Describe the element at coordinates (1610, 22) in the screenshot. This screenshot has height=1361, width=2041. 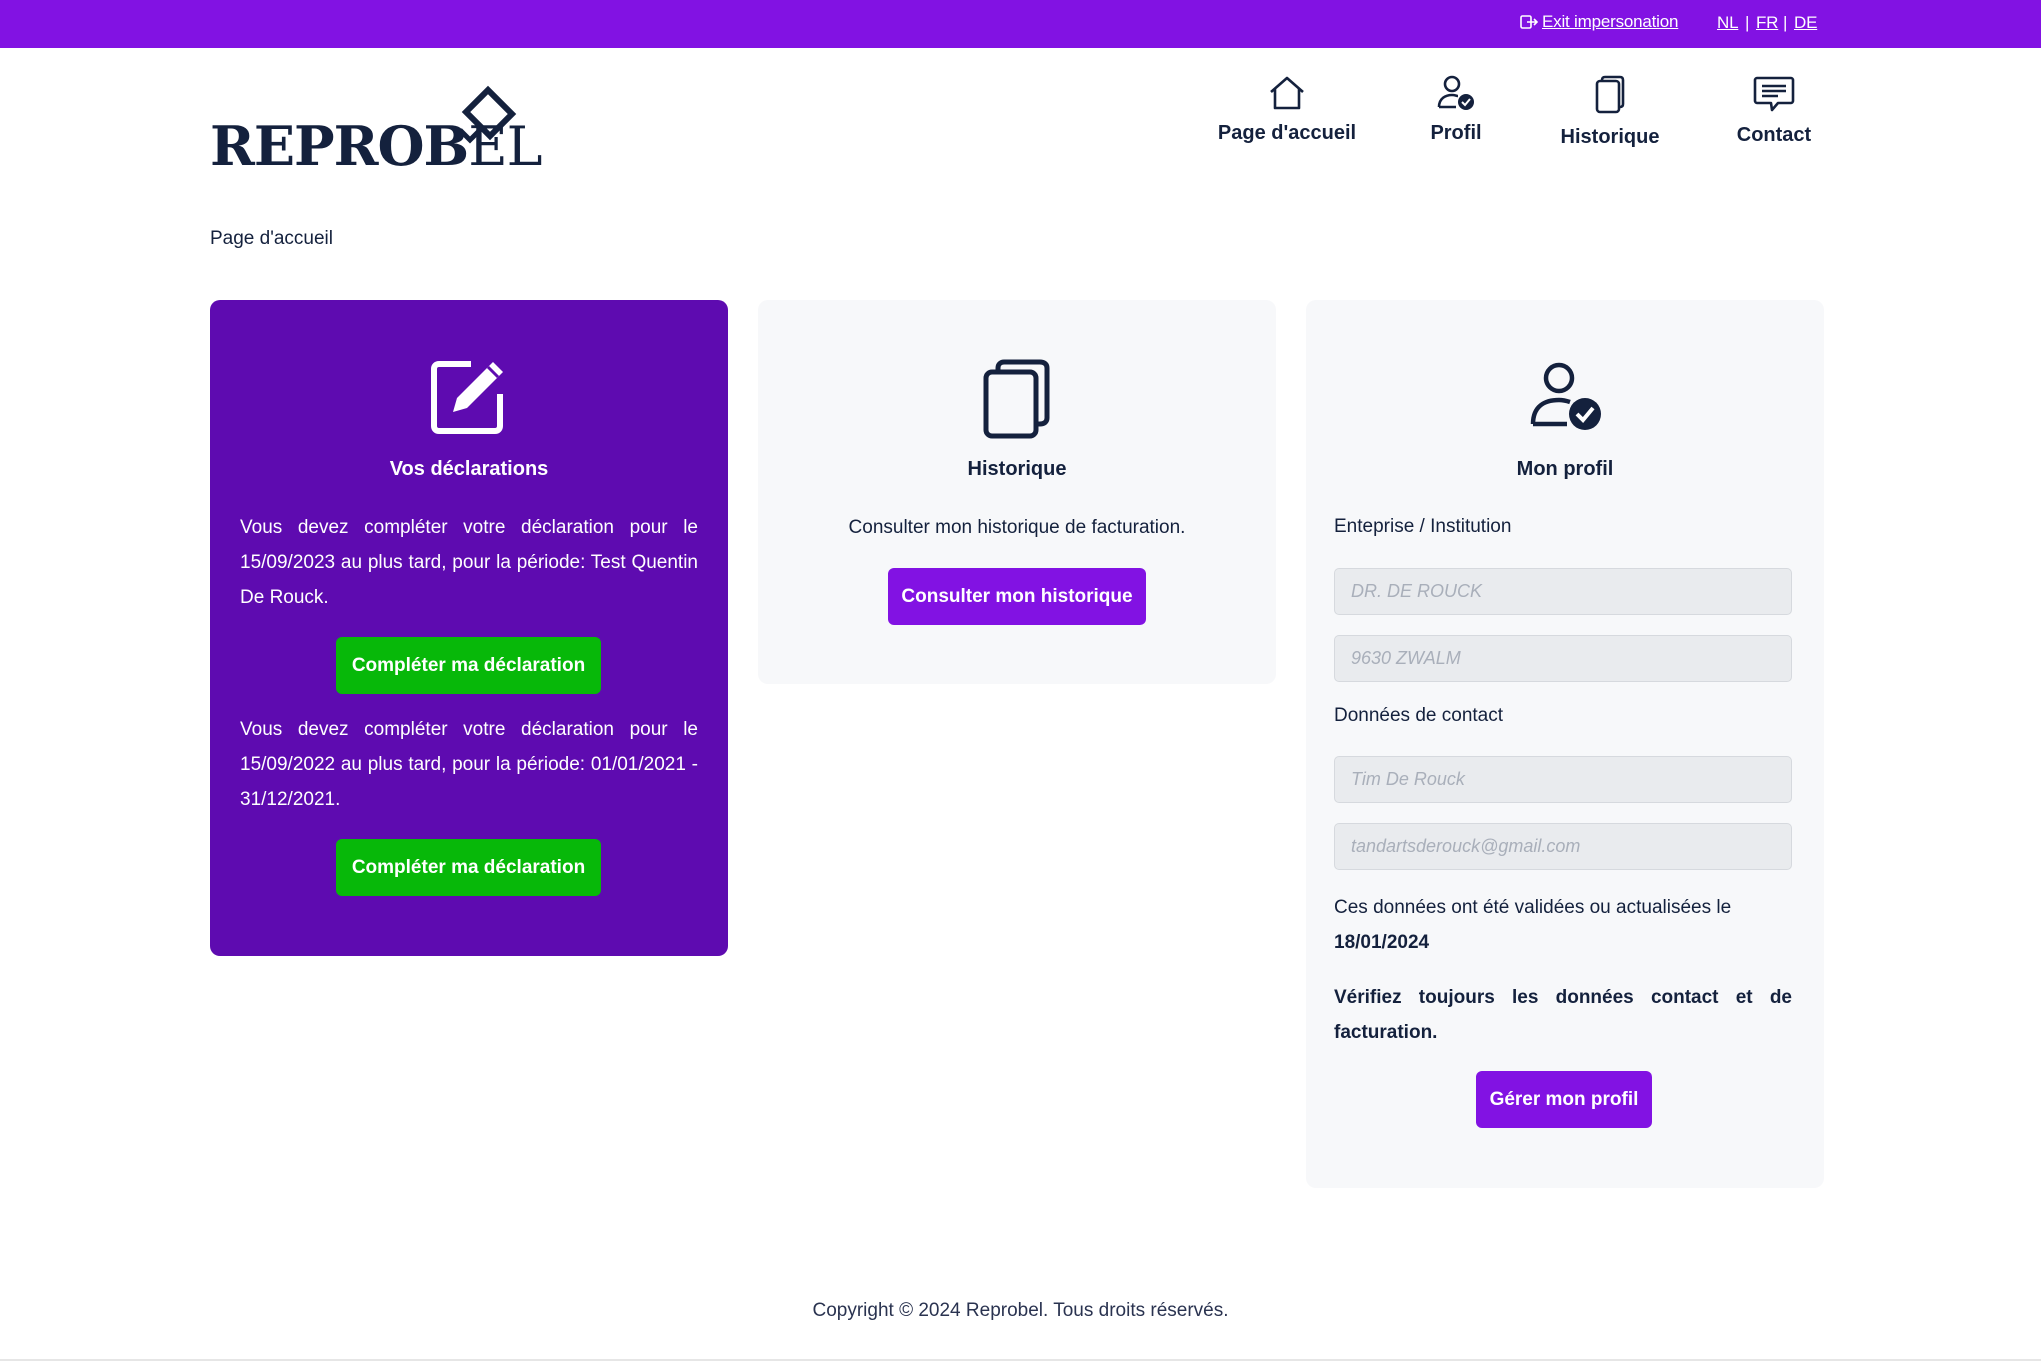
I see `exit-impersonation-link: Exit impersonation` at that location.